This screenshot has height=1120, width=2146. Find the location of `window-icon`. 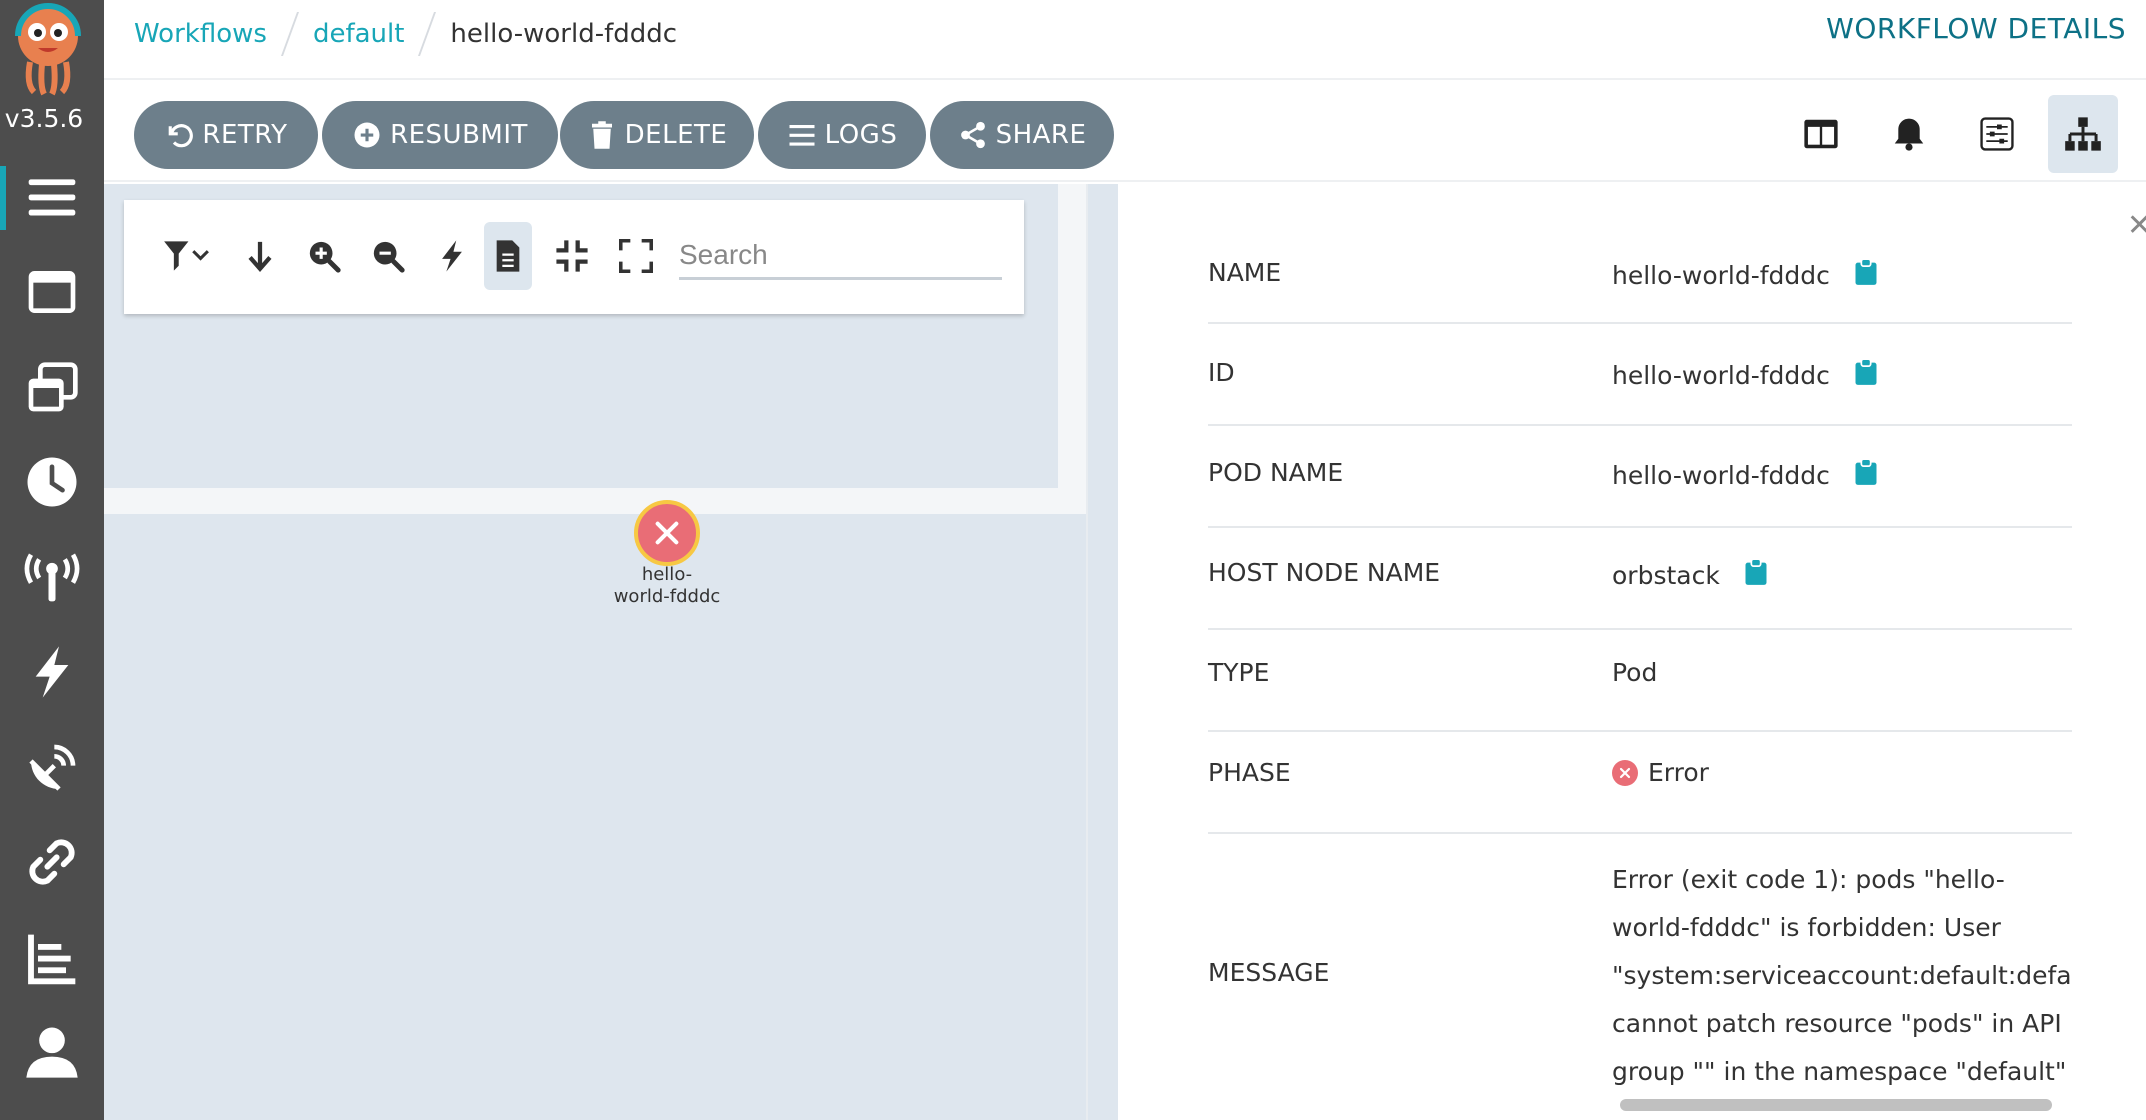

window-icon is located at coordinates (52, 292).